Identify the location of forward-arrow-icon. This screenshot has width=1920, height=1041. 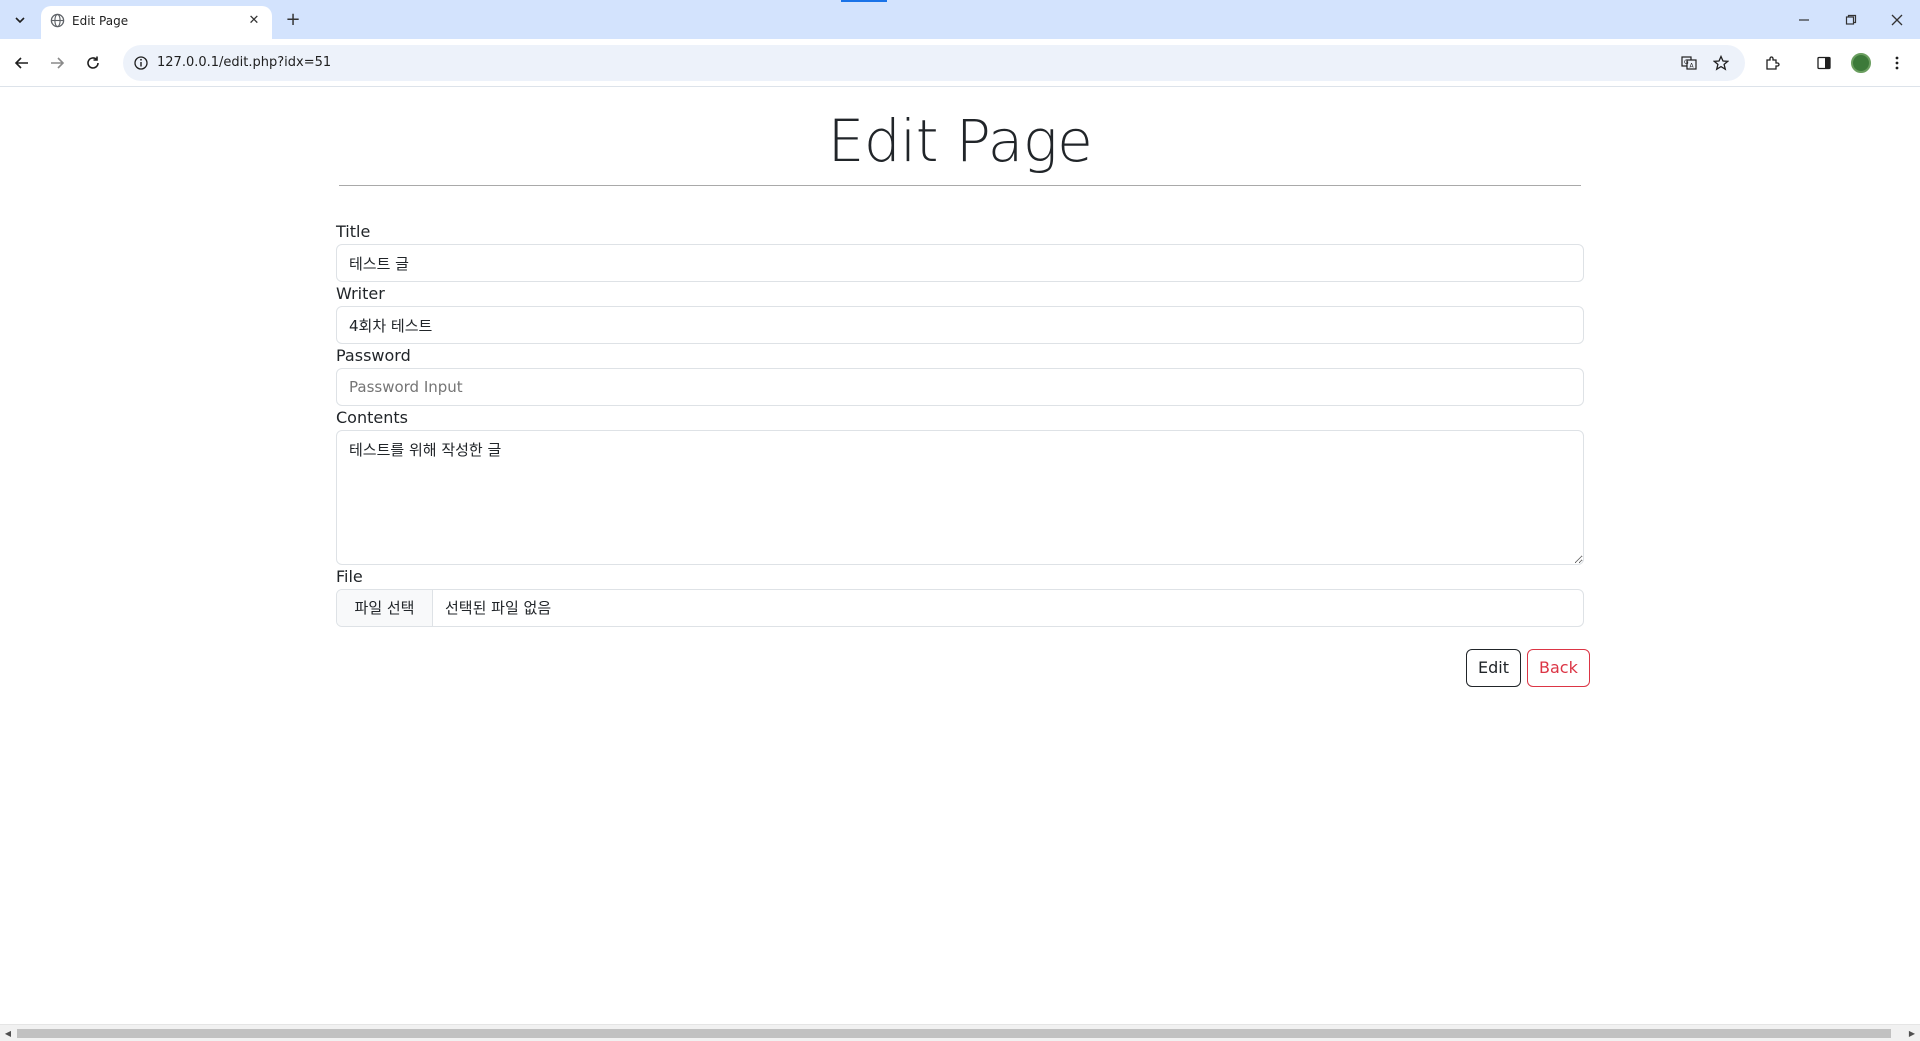
(57, 63).